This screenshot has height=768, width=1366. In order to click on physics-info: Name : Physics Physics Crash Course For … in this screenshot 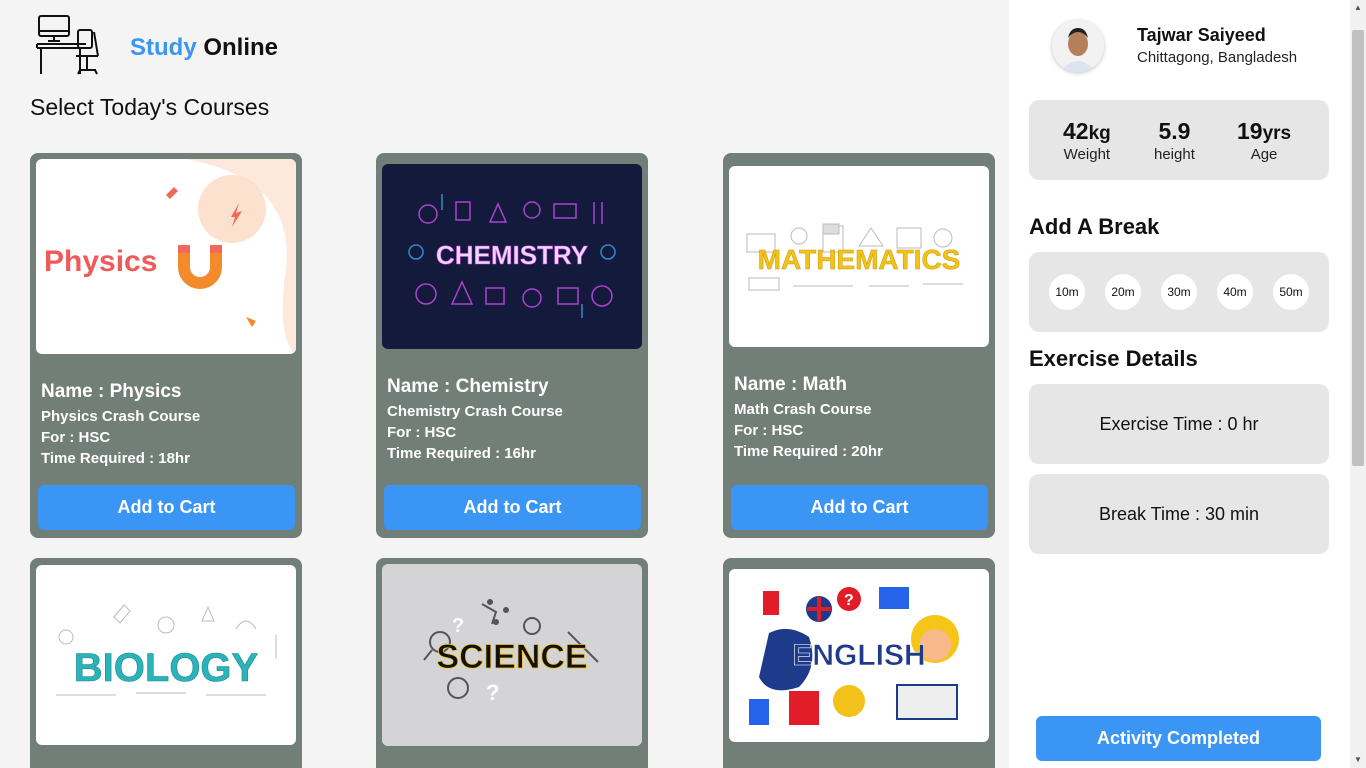, I will do `click(120, 425)`.